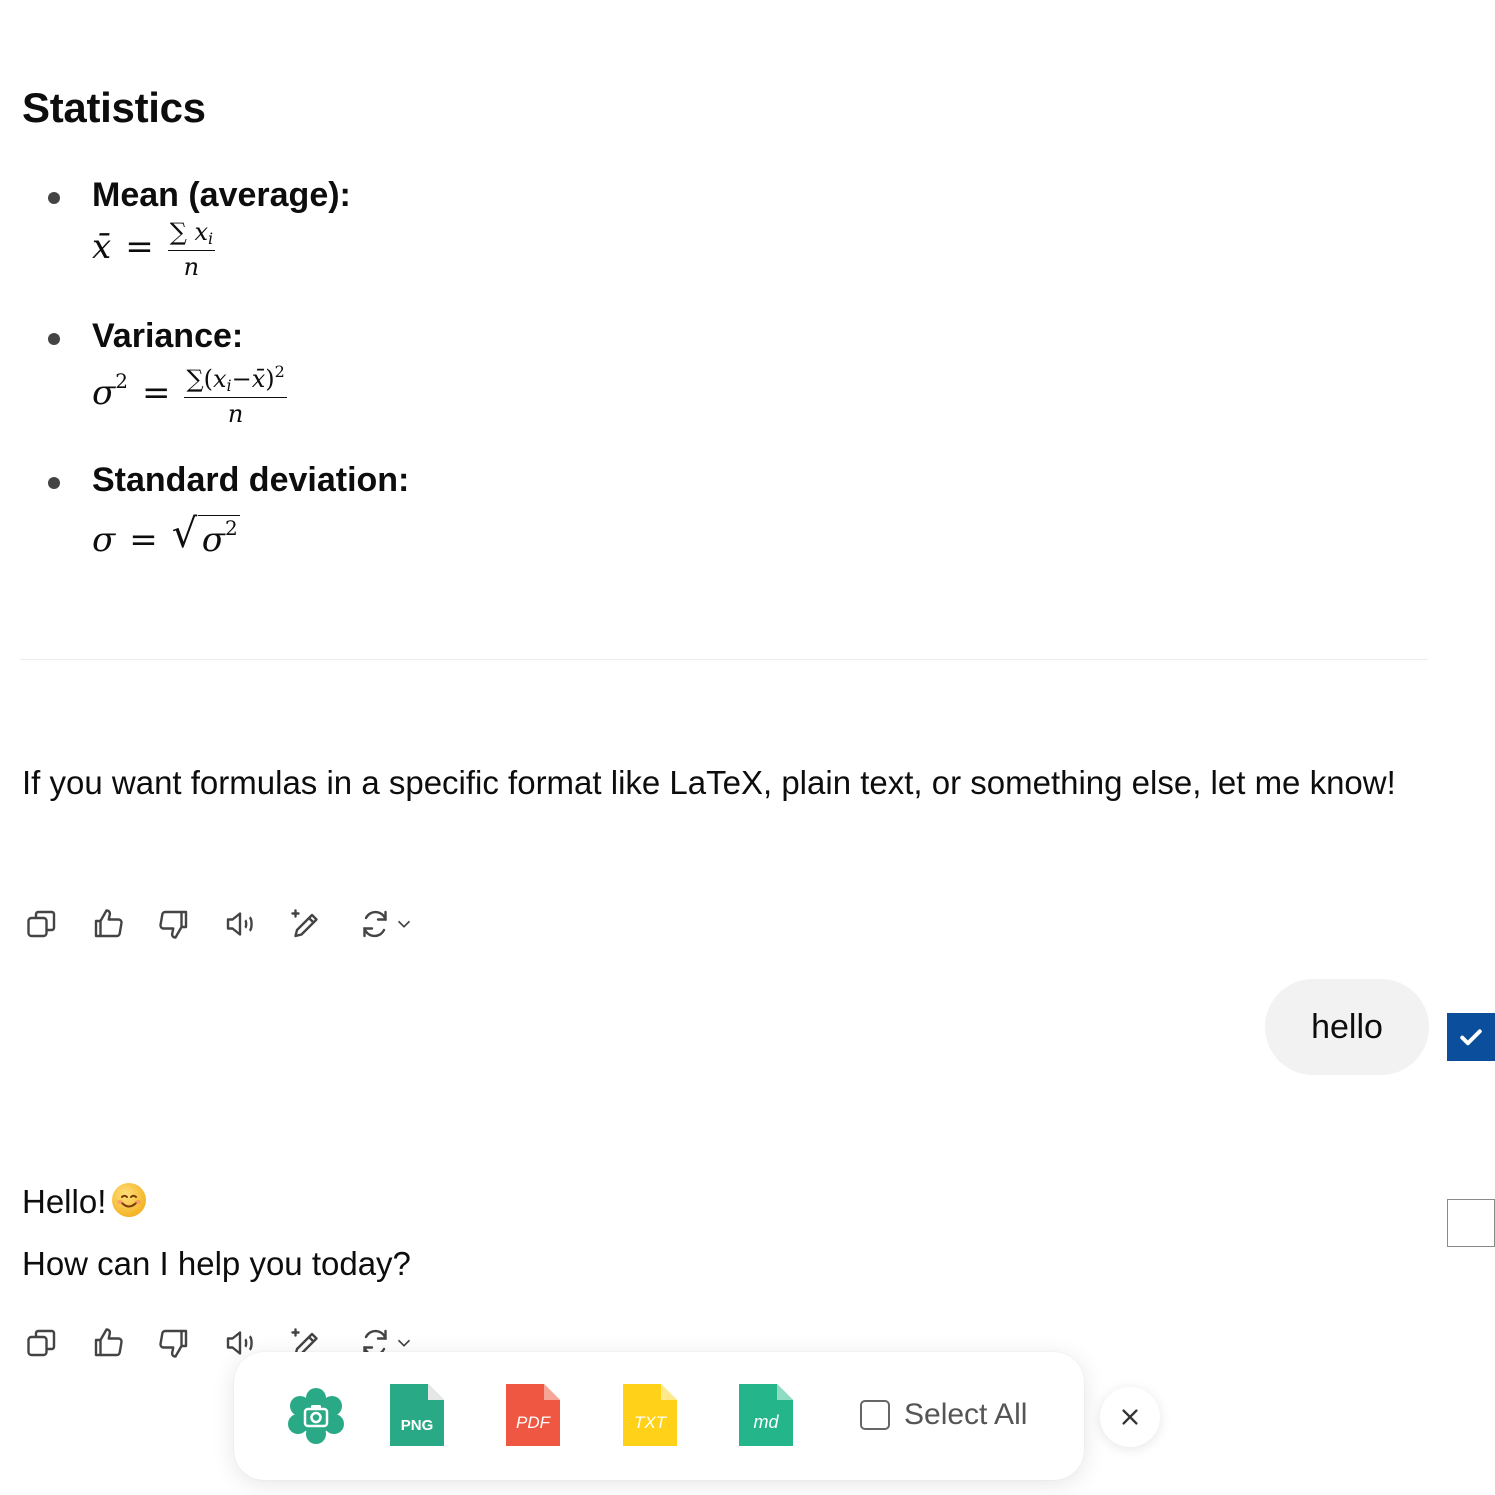 Image resolution: width=1495 pixels, height=1495 pixels. I want to click on close-icon, so click(1130, 1417).